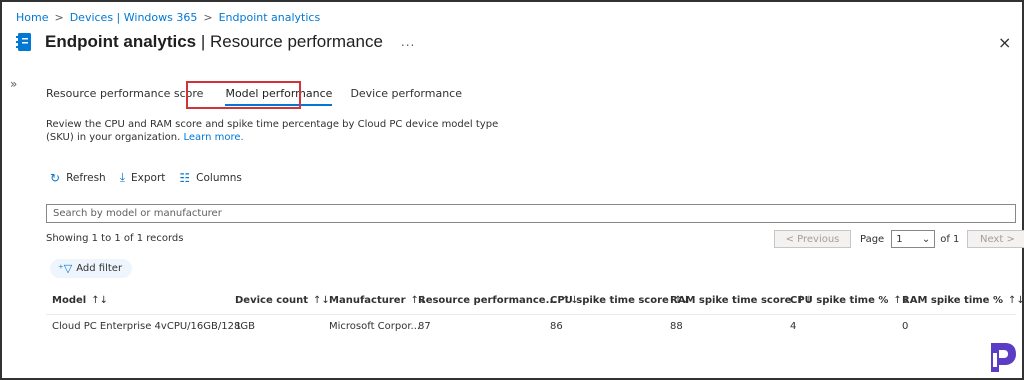 This screenshot has height=380, width=1024. What do you see at coordinates (839, 300) in the screenshot?
I see `column-header-label: CPU spike time %` at bounding box center [839, 300].